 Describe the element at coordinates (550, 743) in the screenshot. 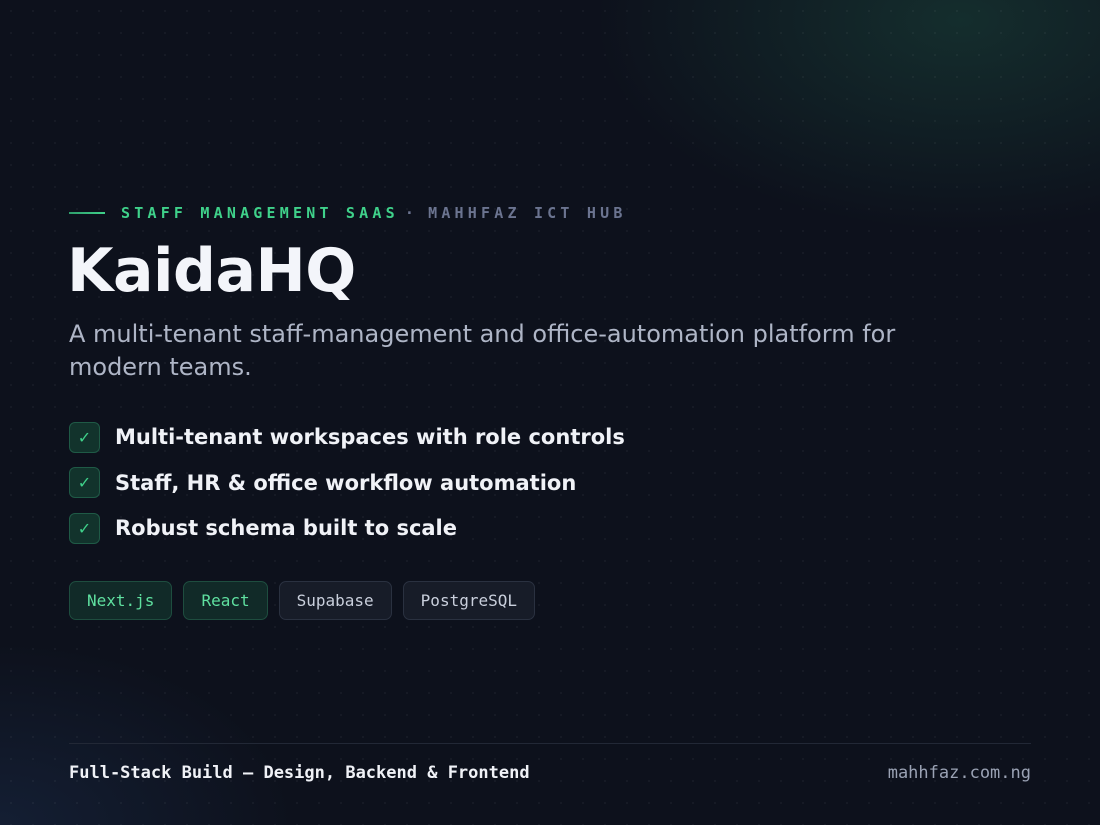

I see `footer-divider` at that location.